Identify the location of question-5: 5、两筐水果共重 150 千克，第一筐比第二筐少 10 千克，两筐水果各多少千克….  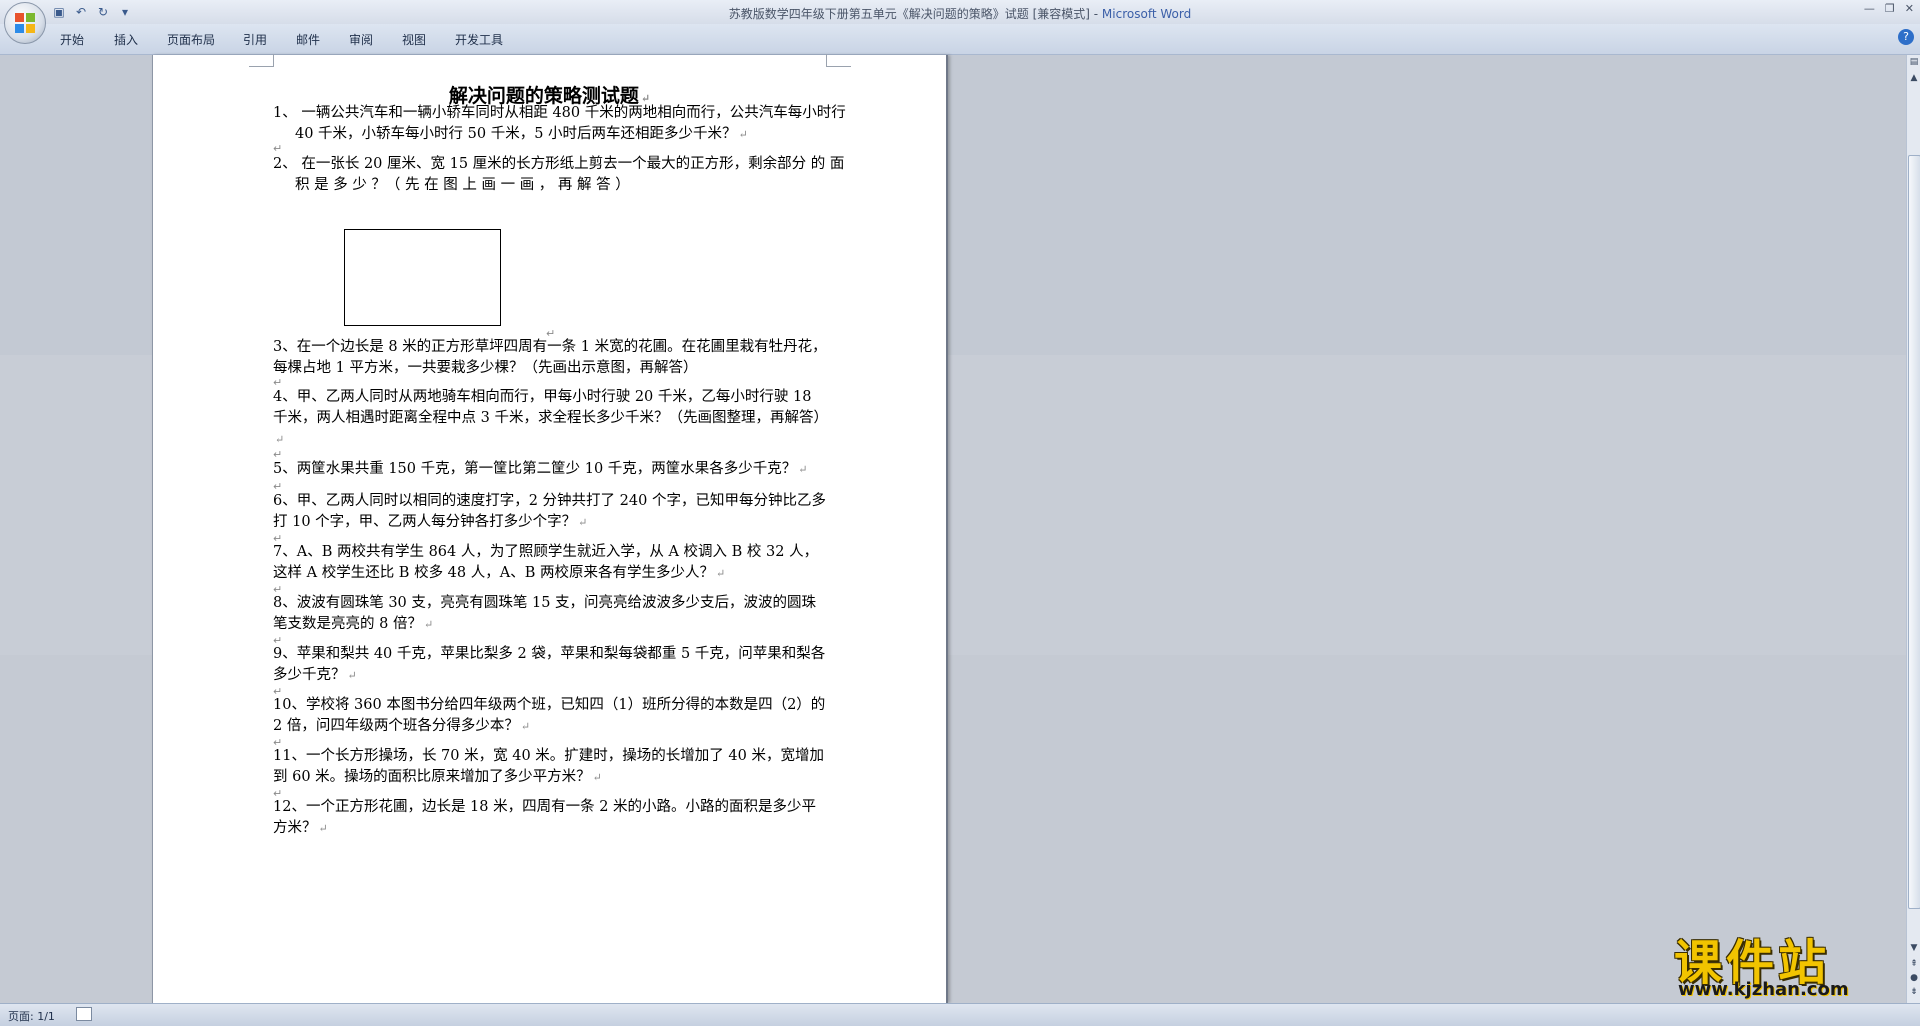
(550, 469).